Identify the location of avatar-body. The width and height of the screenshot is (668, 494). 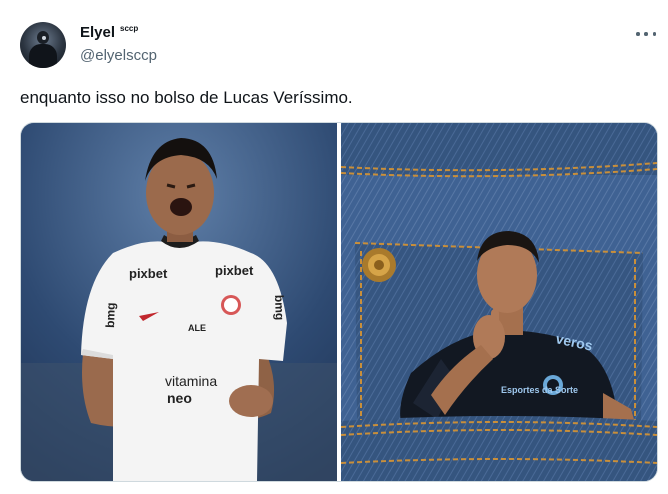
(43, 56).